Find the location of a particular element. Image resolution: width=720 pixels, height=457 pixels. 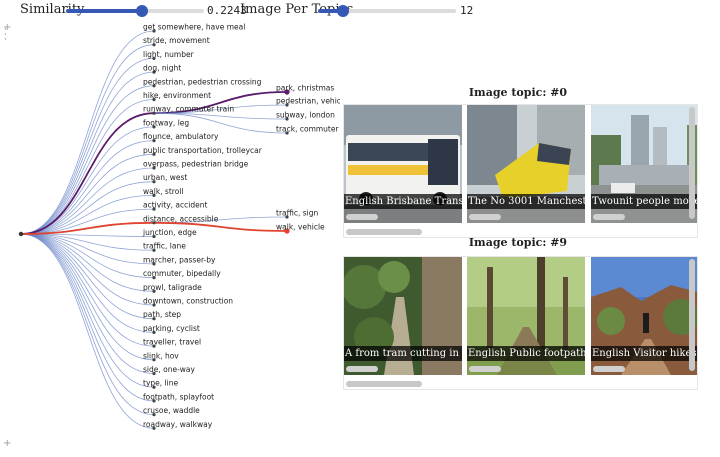

tree-node-label: prowl, taligrade is located at coordinates (172, 287).